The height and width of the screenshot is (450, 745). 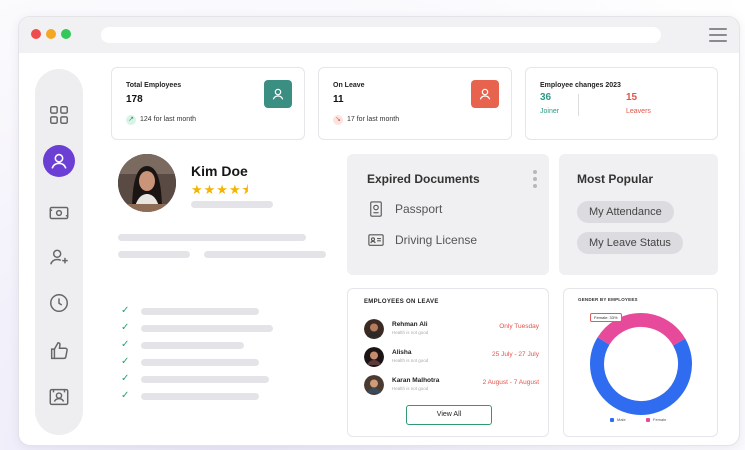 I want to click on thumbs-up-icon, so click(x=59, y=351).